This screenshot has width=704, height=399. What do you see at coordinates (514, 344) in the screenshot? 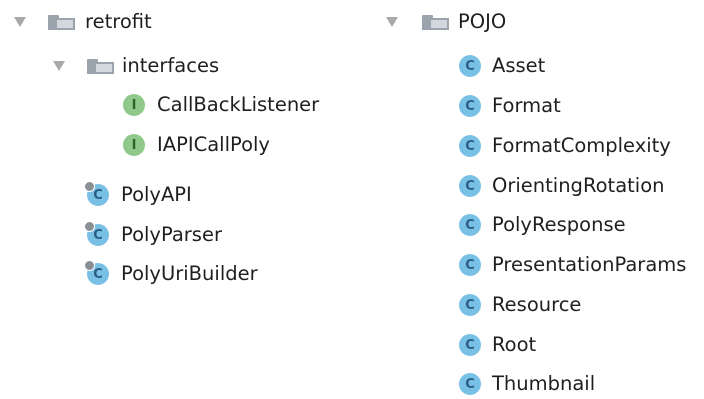
I see `tree-node-label: Root` at bounding box center [514, 344].